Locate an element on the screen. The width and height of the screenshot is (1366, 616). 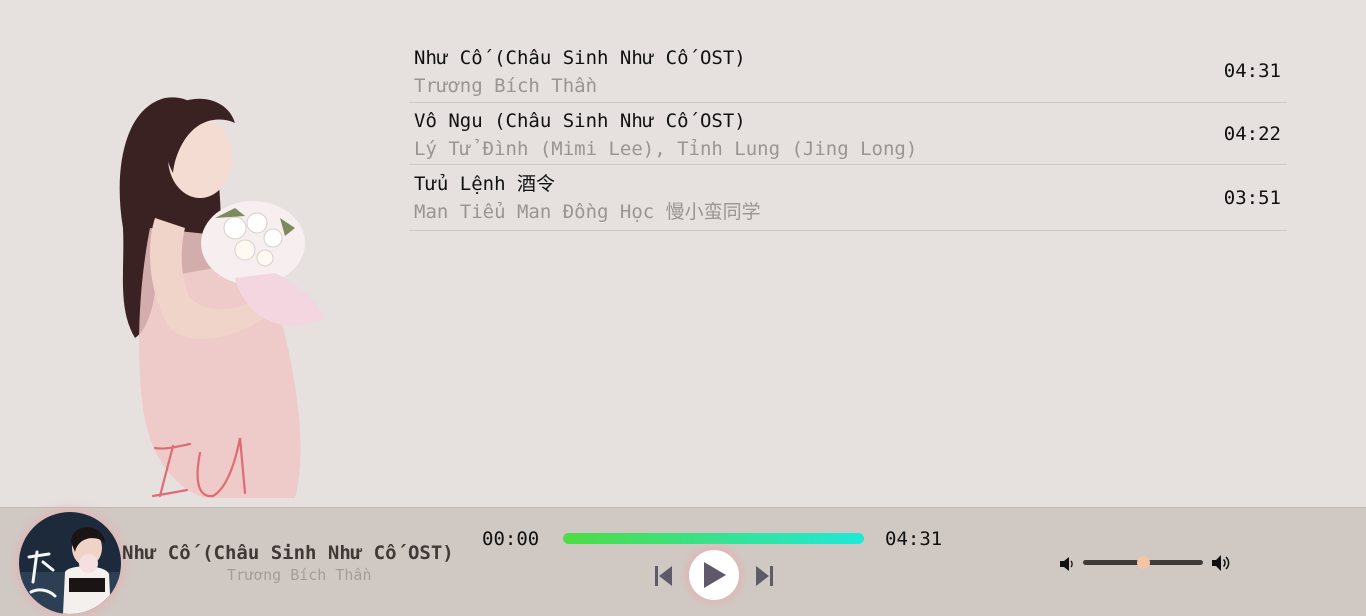
volume-high-icon is located at coordinates (1222, 563).